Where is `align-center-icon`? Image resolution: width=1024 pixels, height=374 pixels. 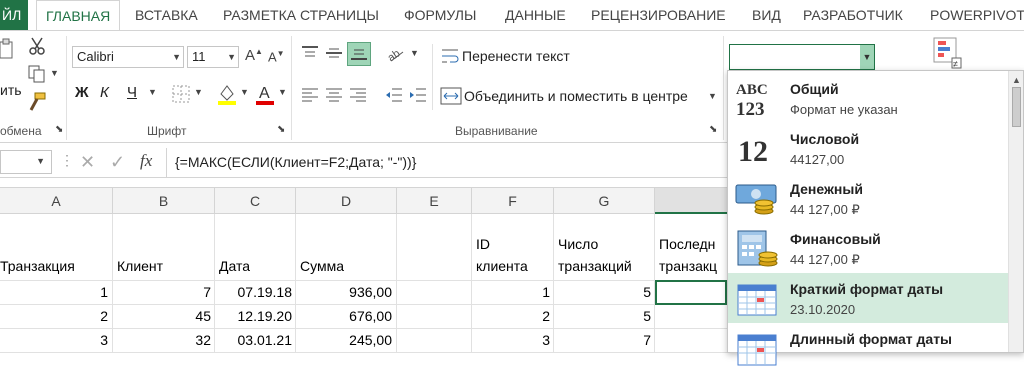
align-center-icon is located at coordinates (334, 96).